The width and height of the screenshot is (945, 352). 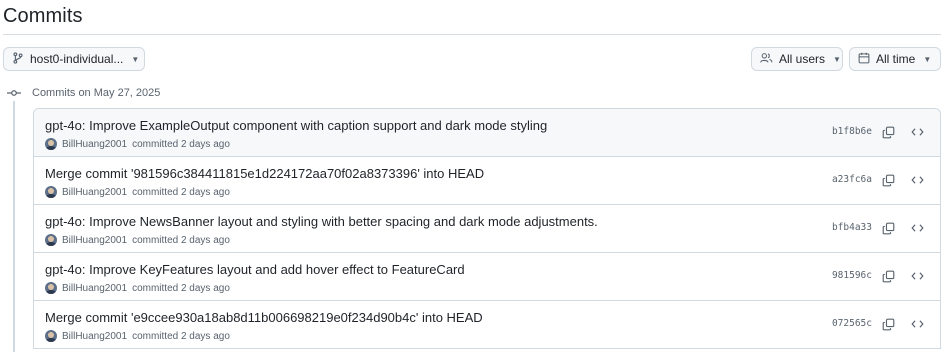 What do you see at coordinates (864, 59) in the screenshot?
I see `calendar-icon` at bounding box center [864, 59].